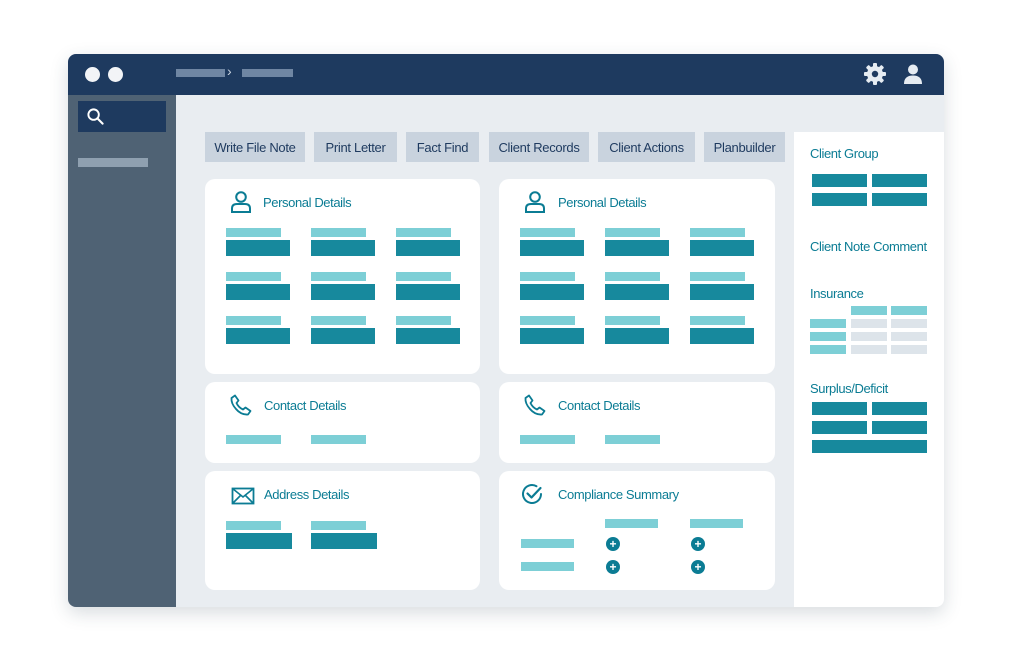  Describe the element at coordinates (122, 351) in the screenshot. I see `sidebar` at that location.